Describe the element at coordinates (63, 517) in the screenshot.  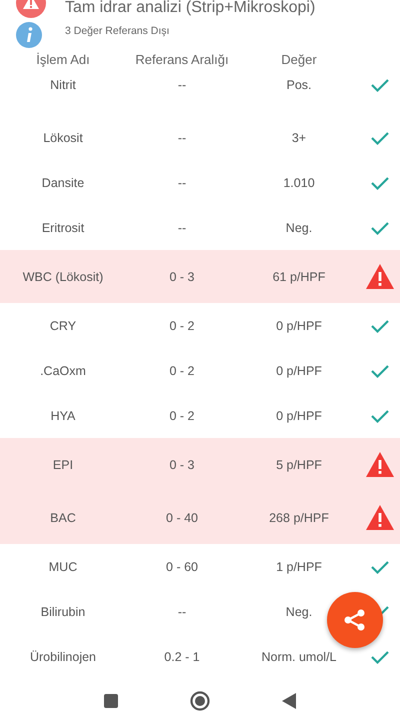
I see `test-name: BAC` at that location.